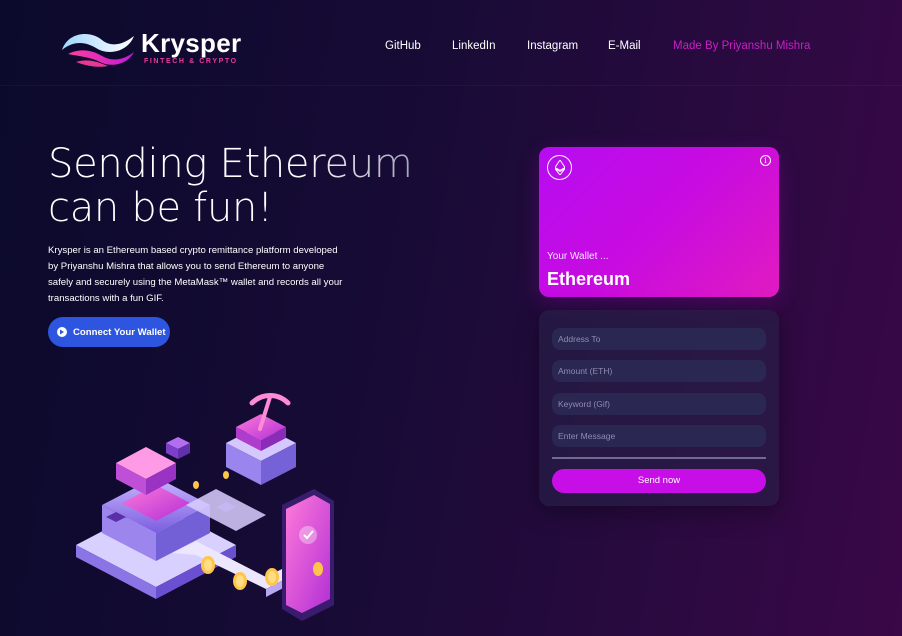  Describe the element at coordinates (205, 507) in the screenshot. I see `blockchain-mining-illustration` at that location.